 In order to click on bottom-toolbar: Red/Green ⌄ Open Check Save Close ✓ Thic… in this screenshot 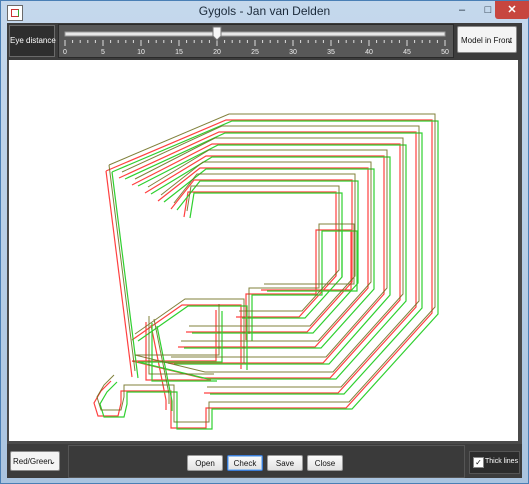, I will do `click(264, 461)`.